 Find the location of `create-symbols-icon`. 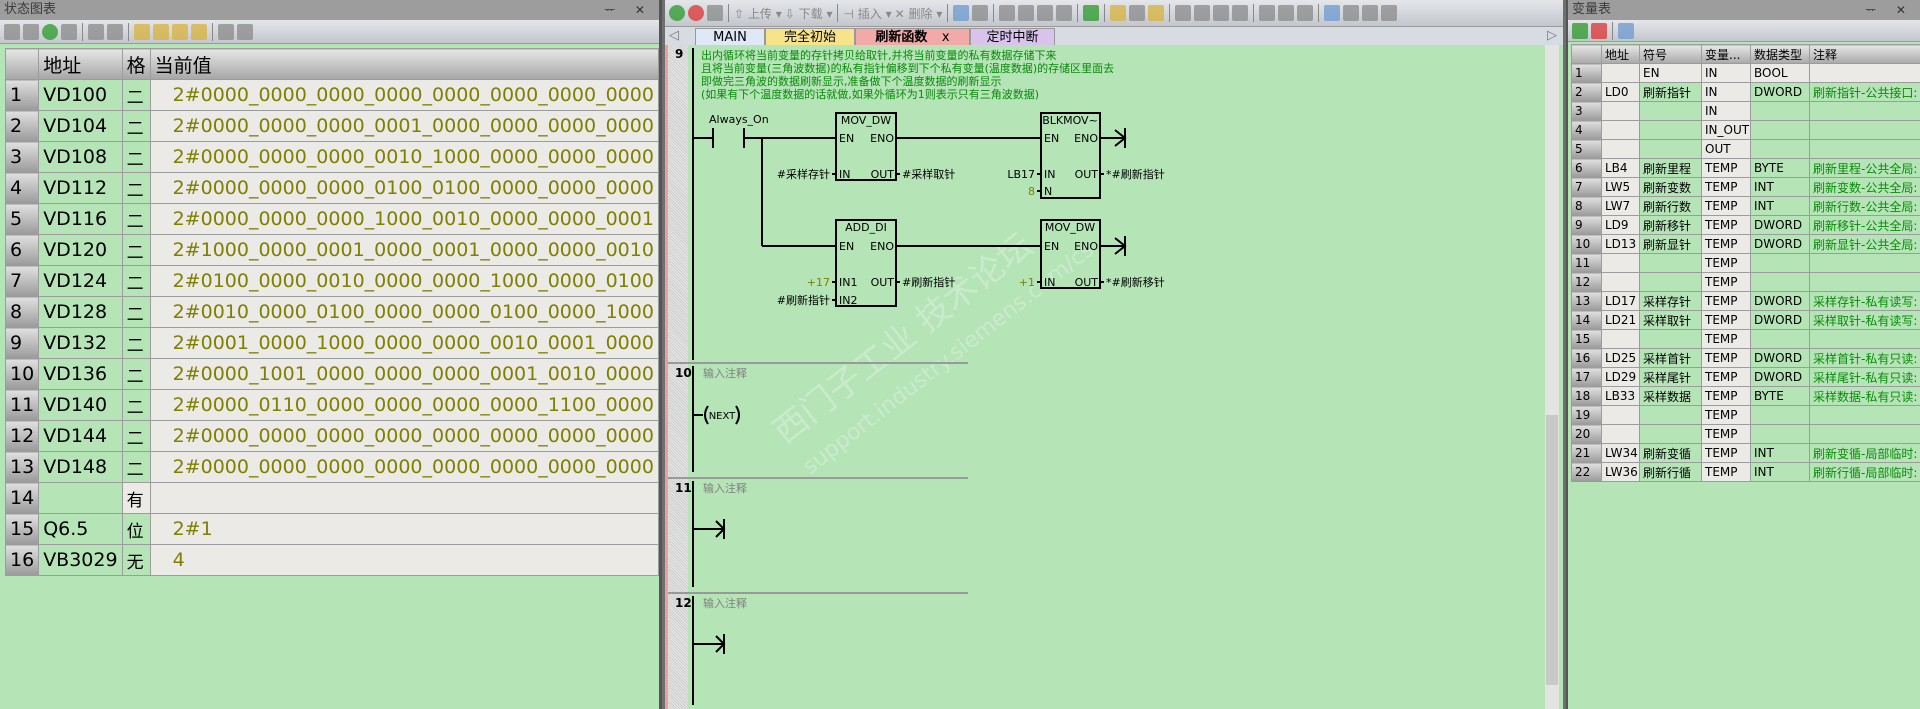

create-symbols-icon is located at coordinates (1626, 30).